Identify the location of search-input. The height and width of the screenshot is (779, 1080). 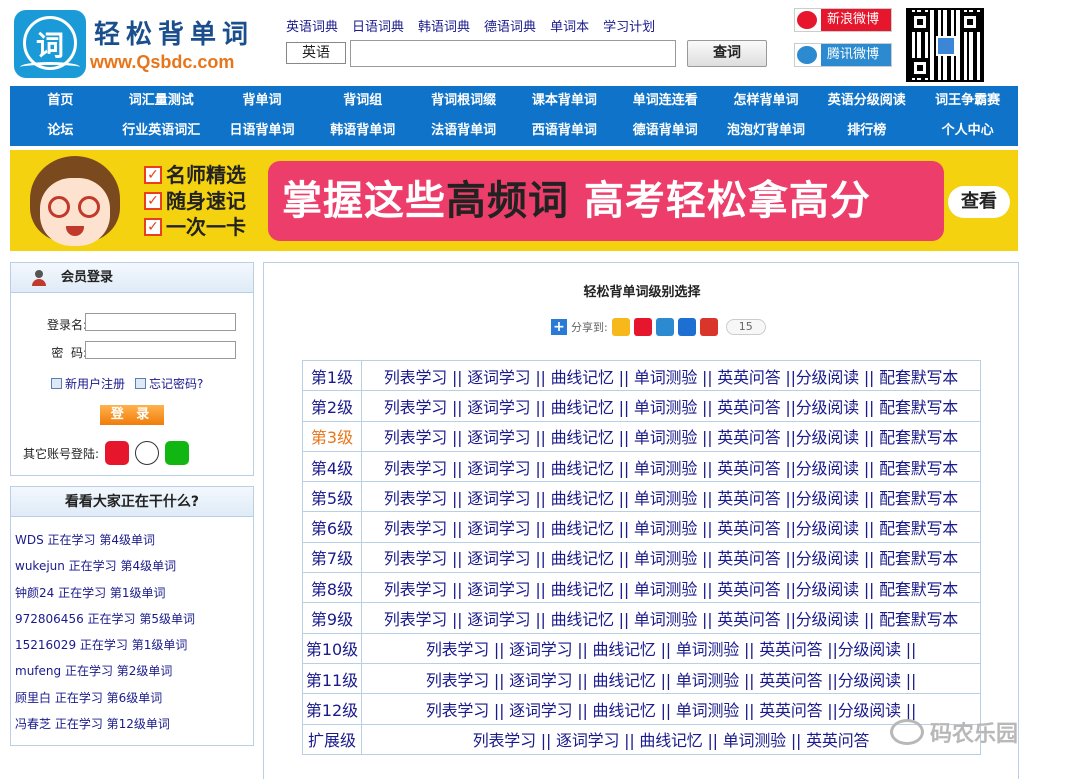
(513, 53).